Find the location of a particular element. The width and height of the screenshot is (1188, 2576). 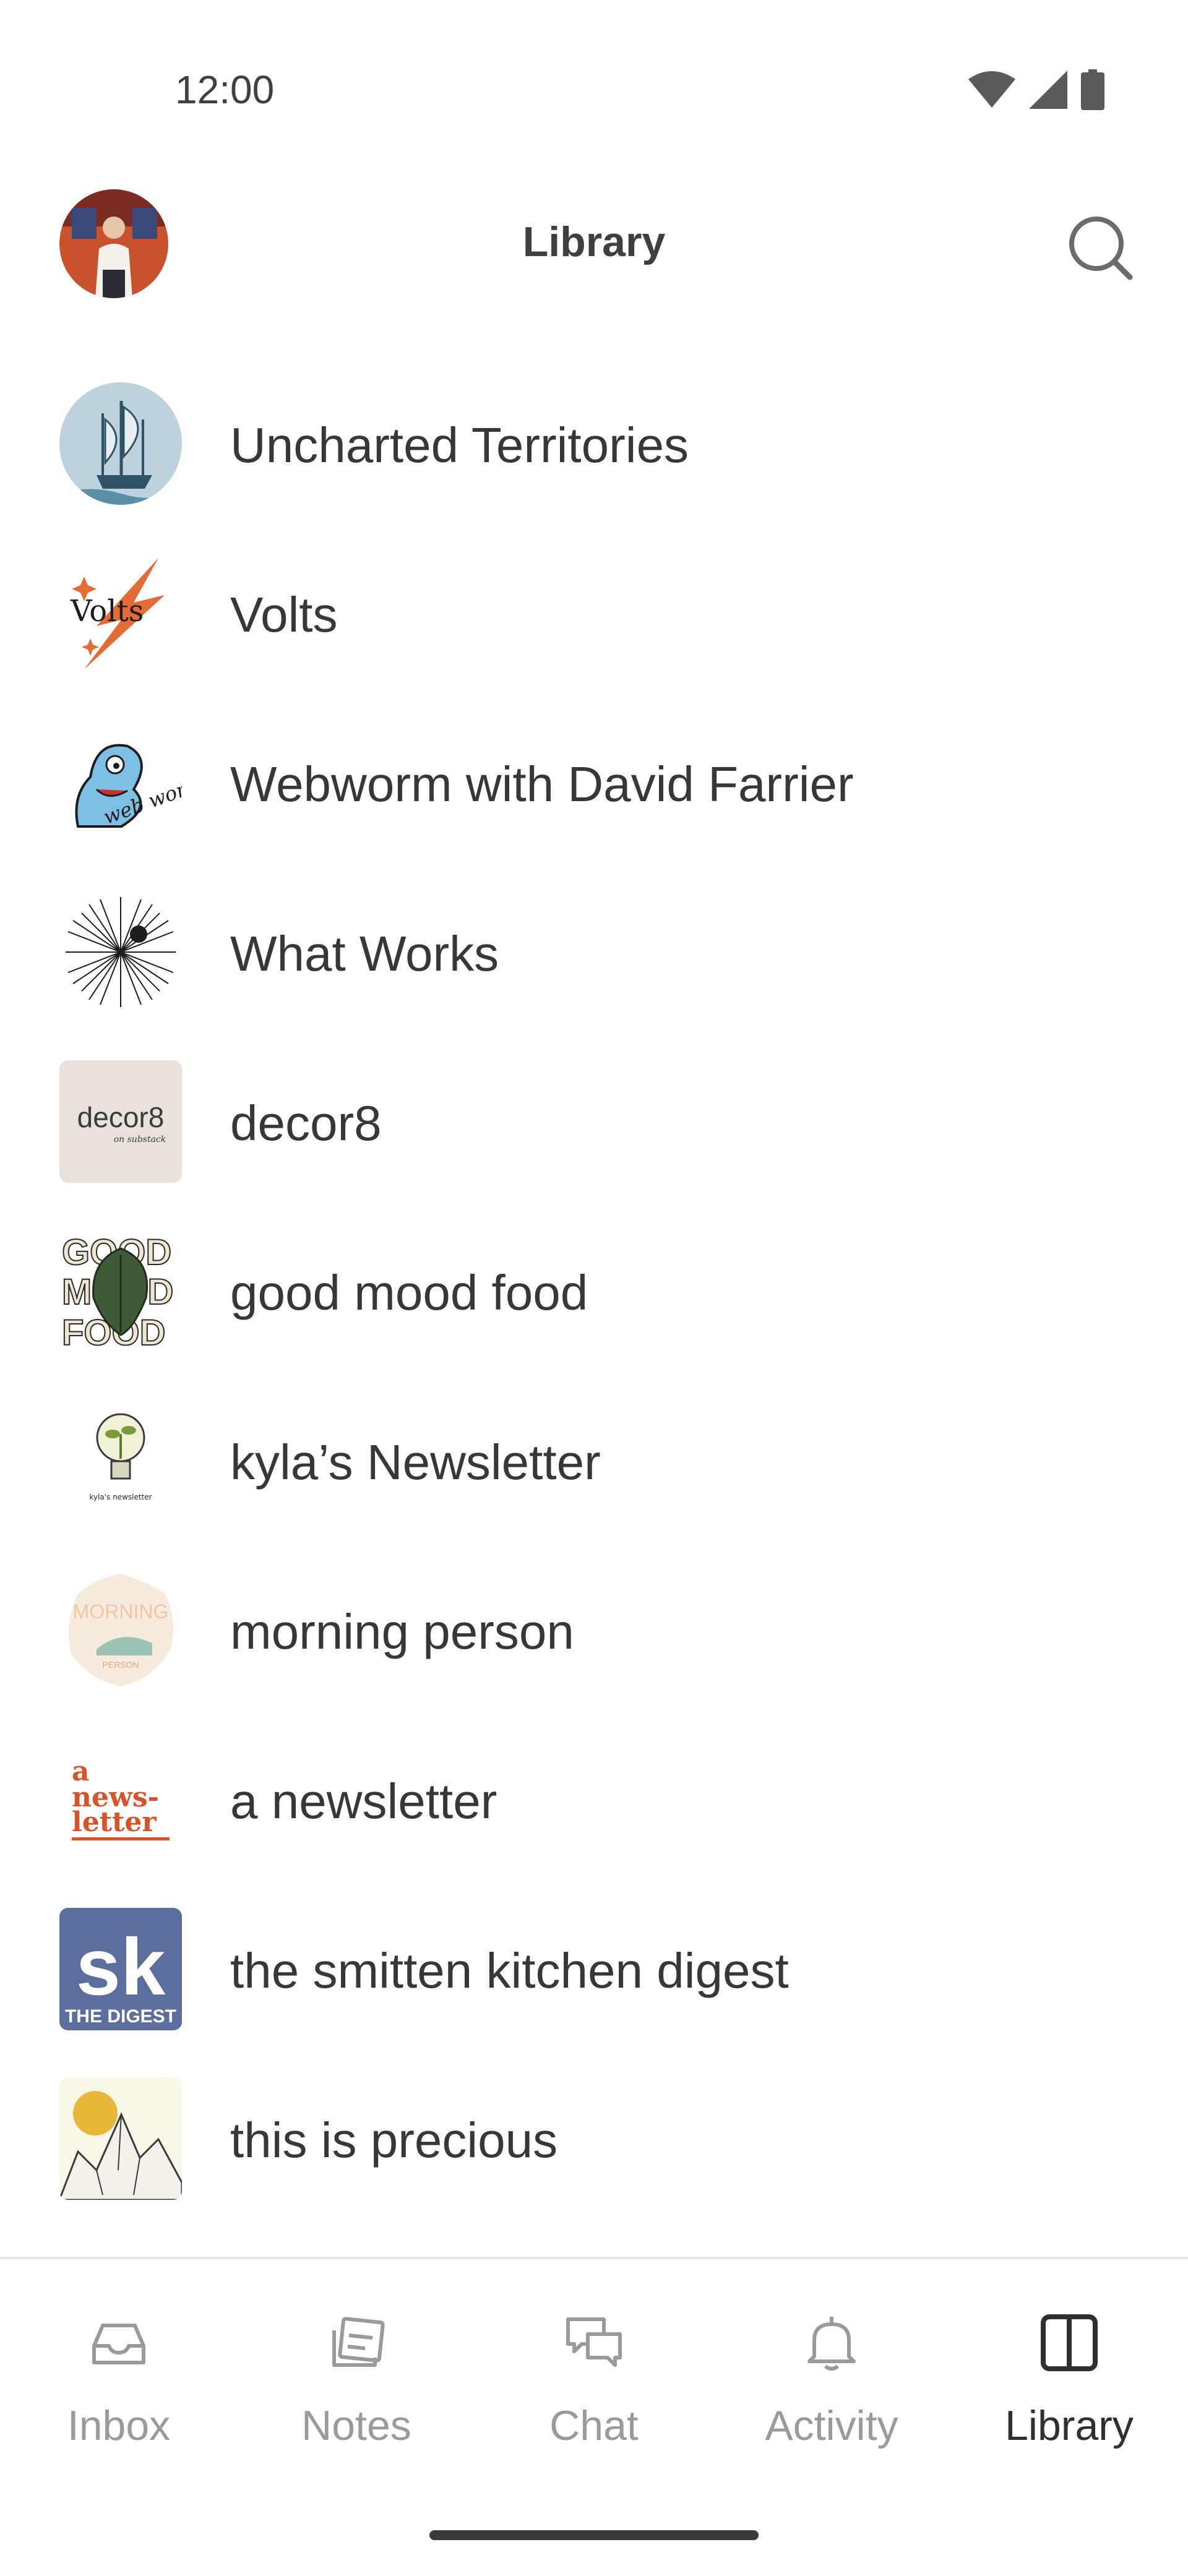

nav-notes: Notes is located at coordinates (356, 2376).